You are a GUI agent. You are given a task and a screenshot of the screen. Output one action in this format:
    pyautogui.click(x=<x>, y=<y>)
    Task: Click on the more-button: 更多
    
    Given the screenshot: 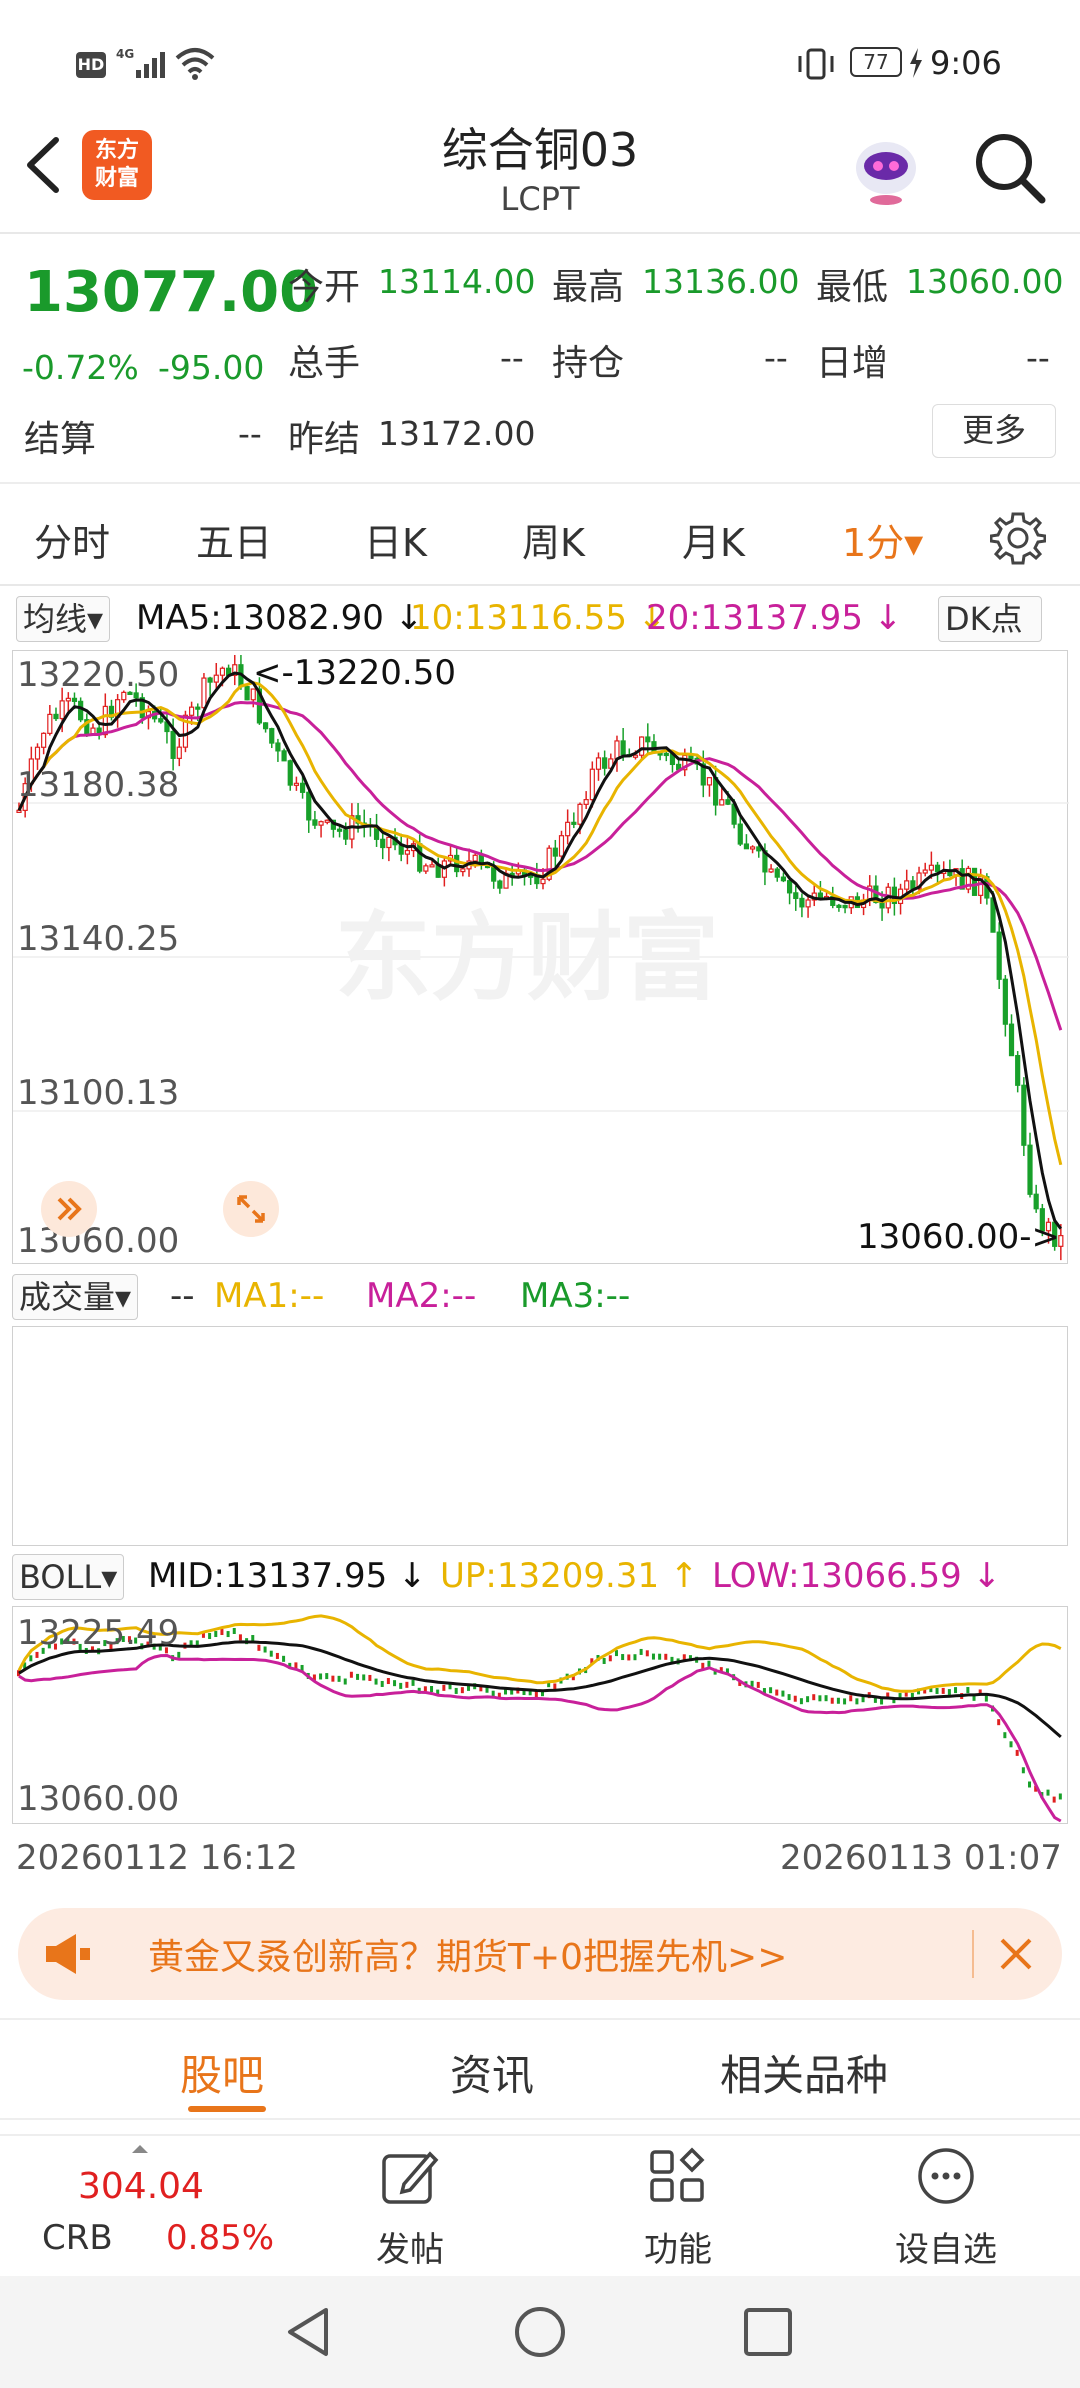 What is the action you would take?
    pyautogui.click(x=994, y=431)
    